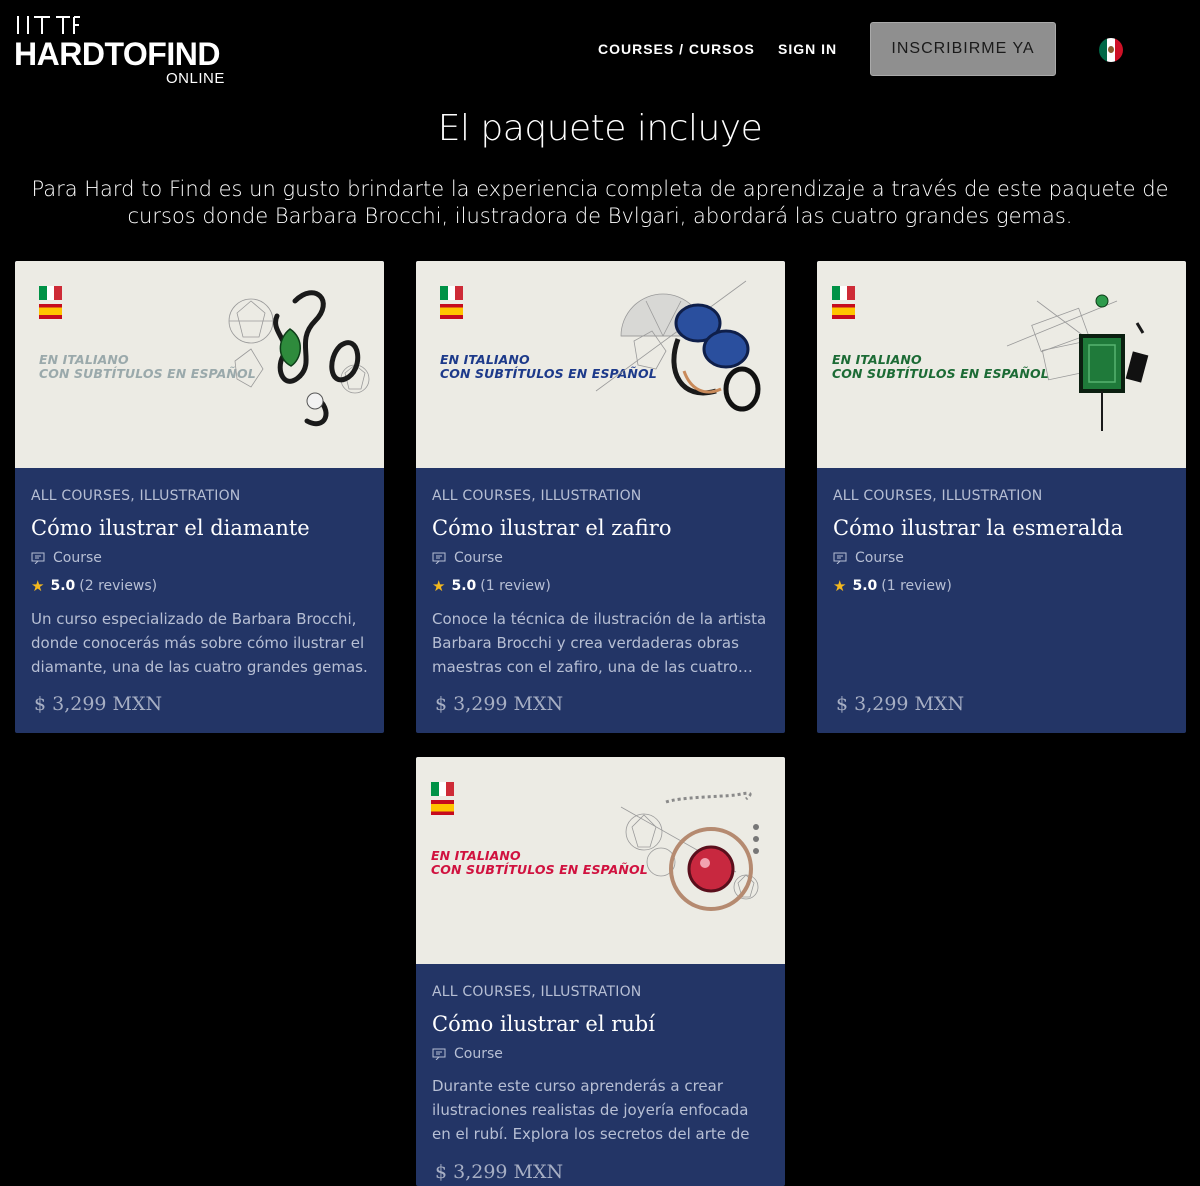 This screenshot has width=1200, height=1186. Describe the element at coordinates (600, 528) in the screenshot. I see `course-title: Cómo ilustrar el zafiro` at that location.